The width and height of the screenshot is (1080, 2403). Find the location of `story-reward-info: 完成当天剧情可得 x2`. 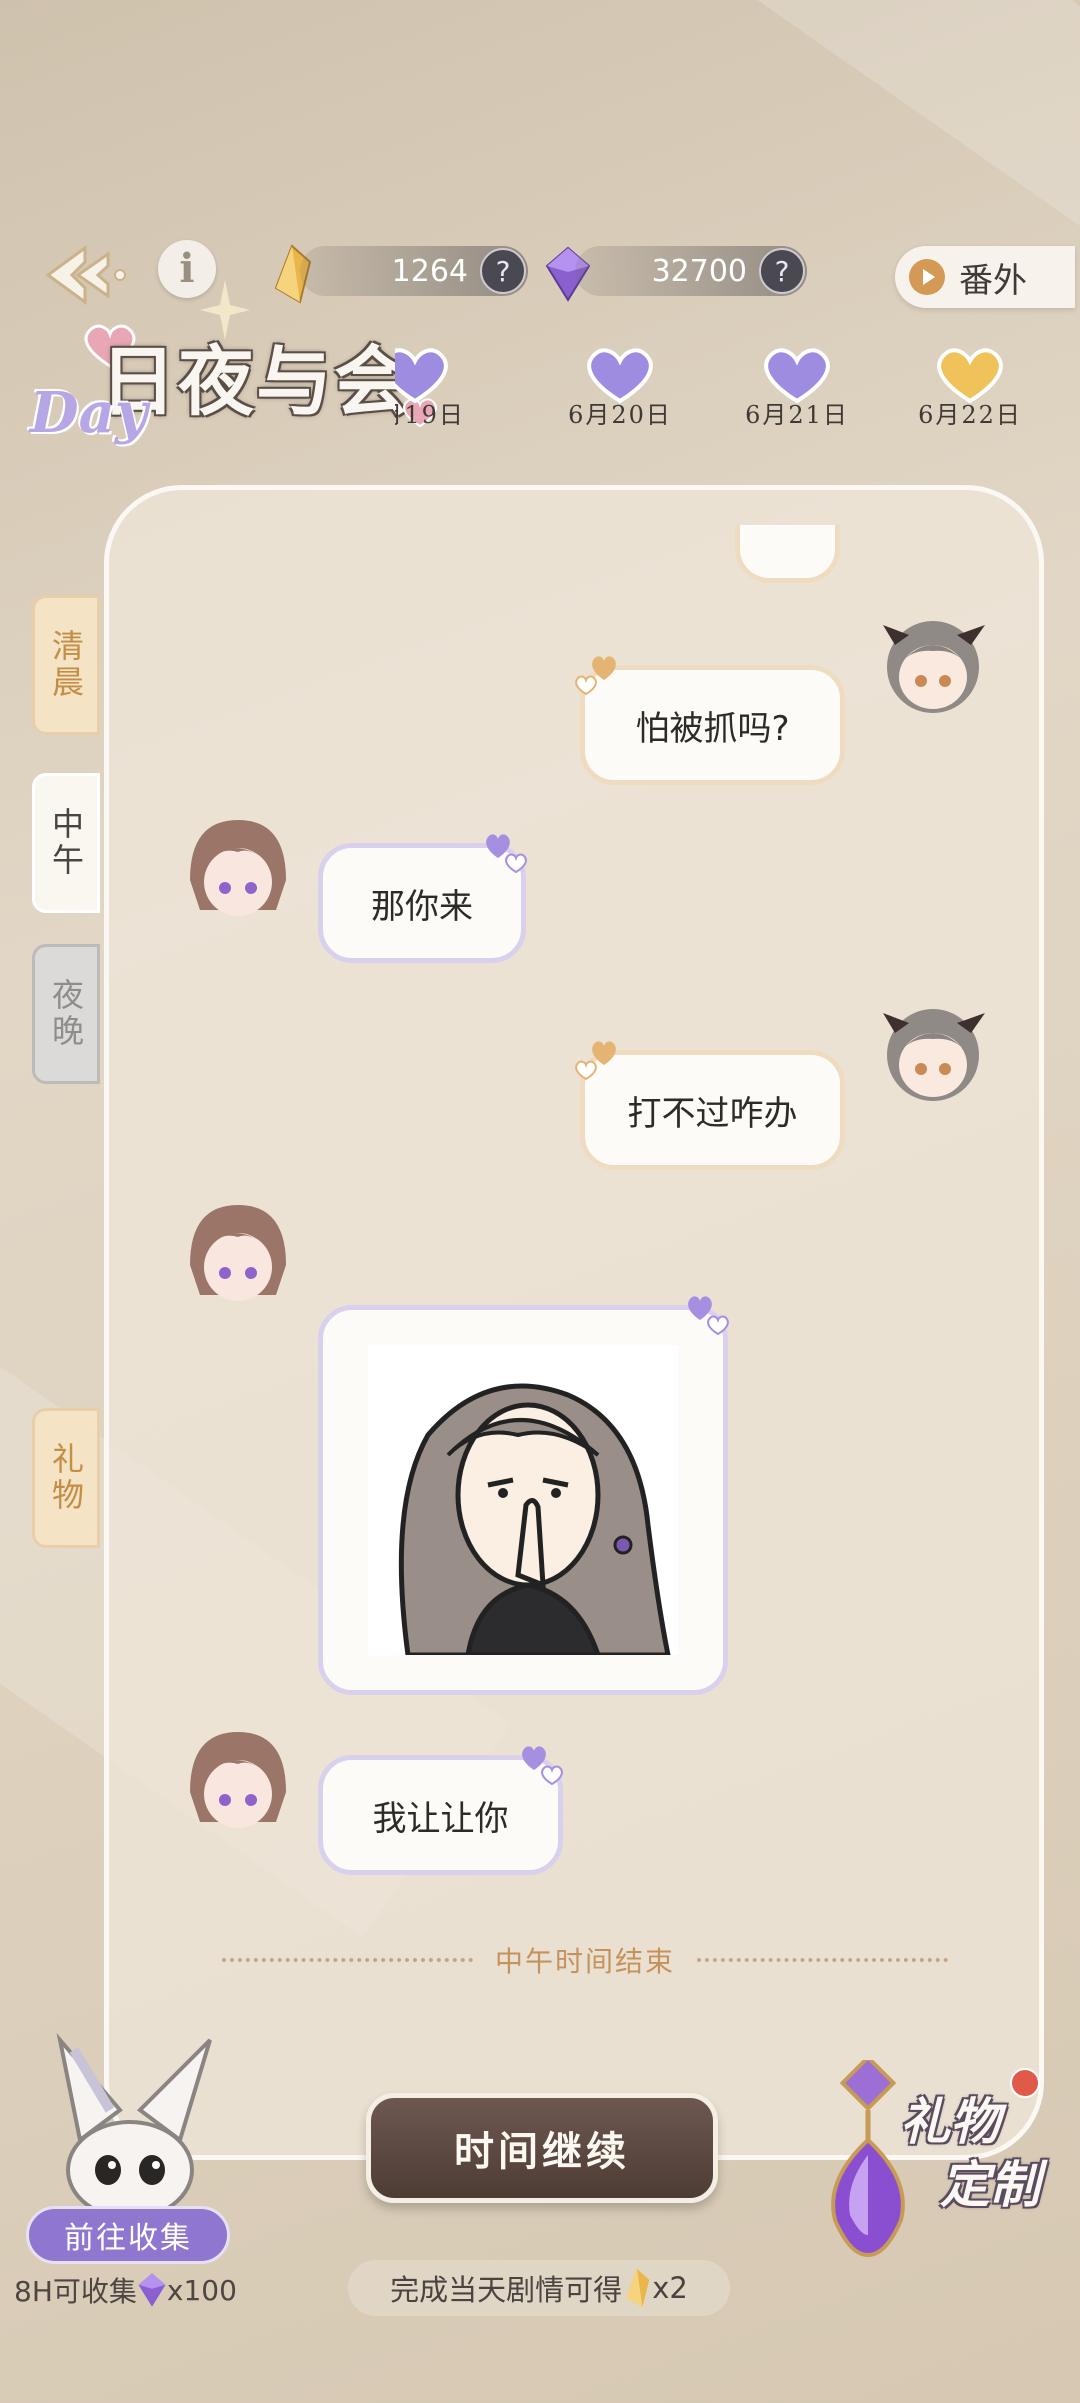

story-reward-info: 完成当天剧情可得 x2 is located at coordinates (539, 2288).